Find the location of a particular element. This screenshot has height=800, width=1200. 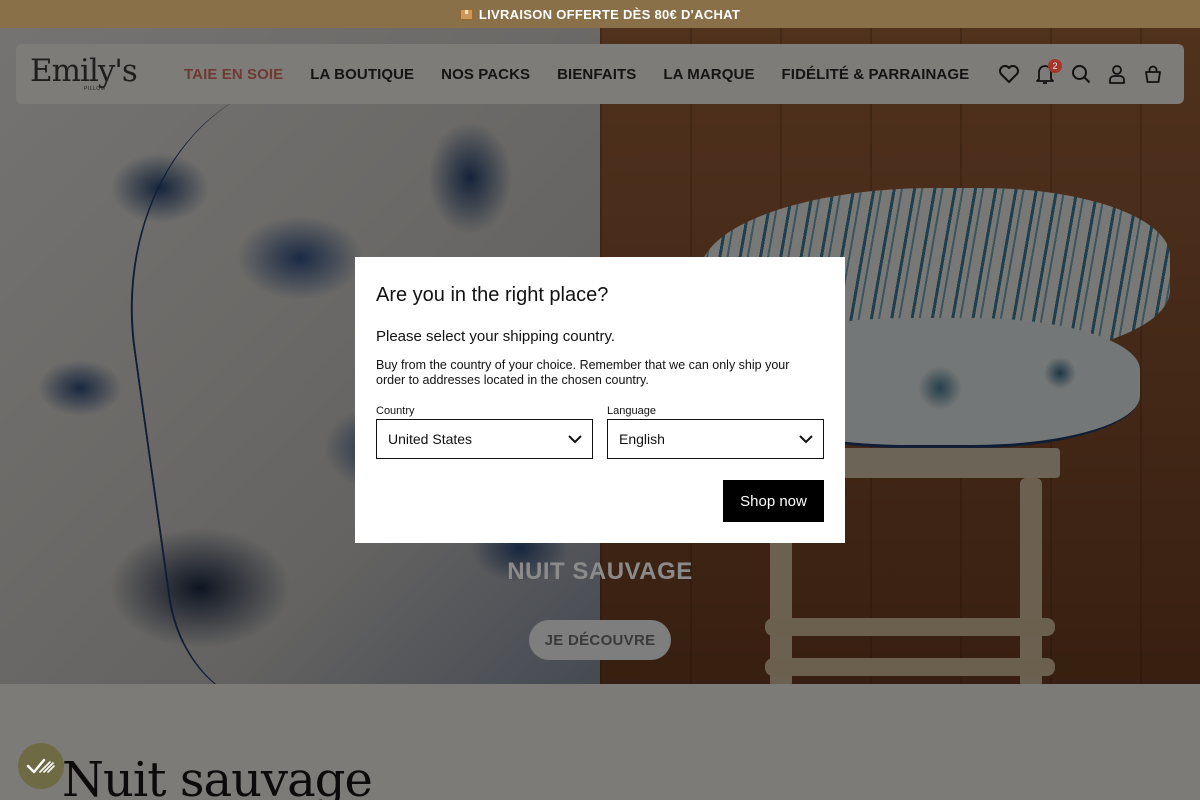

brand-logo-sub: PILLOW is located at coordinates (95, 89).